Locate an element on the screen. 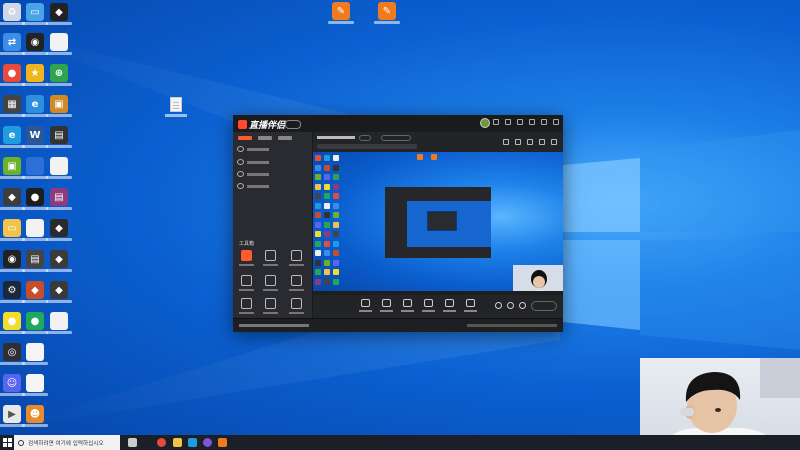  discord-icon: ☺ is located at coordinates (12, 385).